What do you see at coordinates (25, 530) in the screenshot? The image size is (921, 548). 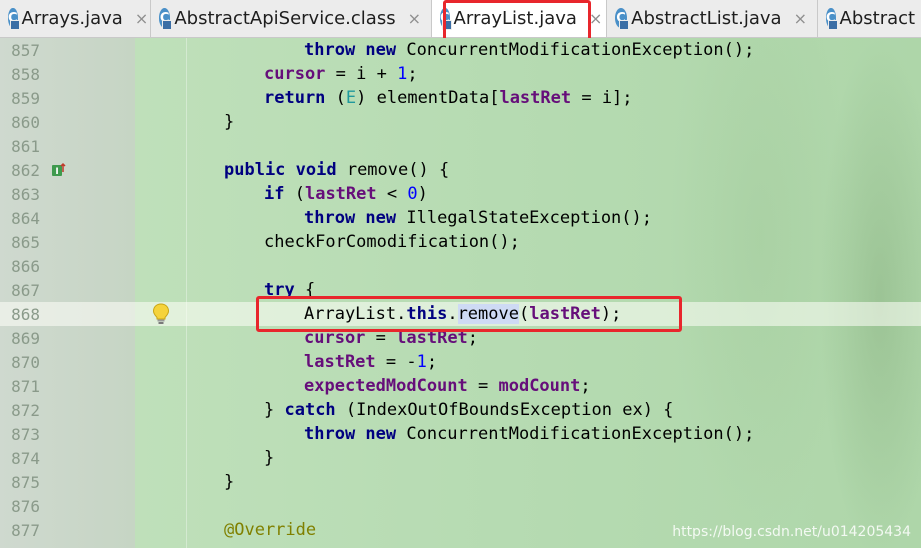 I see `line-number: 877` at bounding box center [25, 530].